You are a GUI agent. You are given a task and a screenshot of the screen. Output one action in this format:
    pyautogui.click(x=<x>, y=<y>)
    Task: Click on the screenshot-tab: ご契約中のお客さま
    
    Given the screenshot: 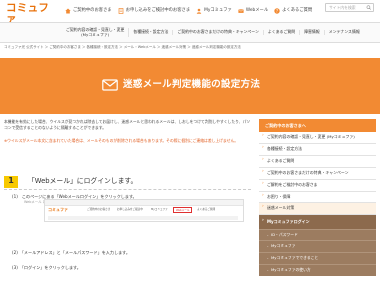 What is the action you would take?
    pyautogui.click(x=99, y=209)
    